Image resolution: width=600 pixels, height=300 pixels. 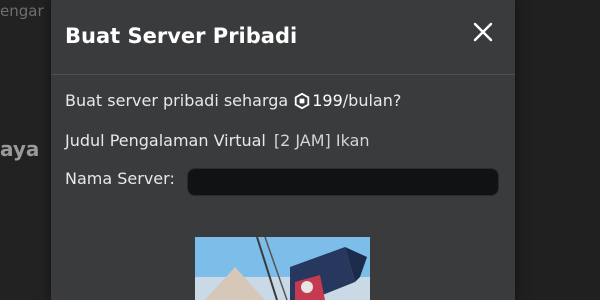 I want to click on price-suffix: /bulan?, so click(x=372, y=100).